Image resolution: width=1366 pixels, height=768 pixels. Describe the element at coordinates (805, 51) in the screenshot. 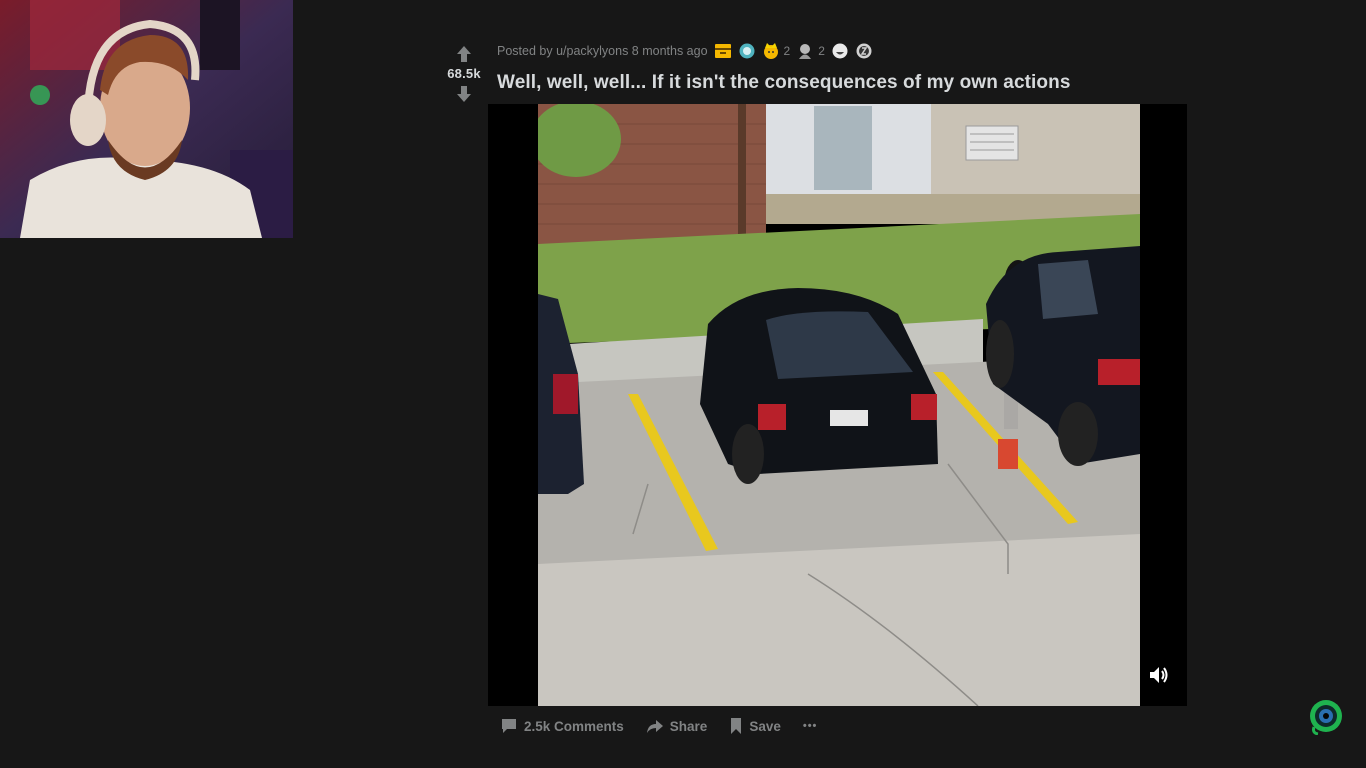

I see `silver-award-icon` at that location.